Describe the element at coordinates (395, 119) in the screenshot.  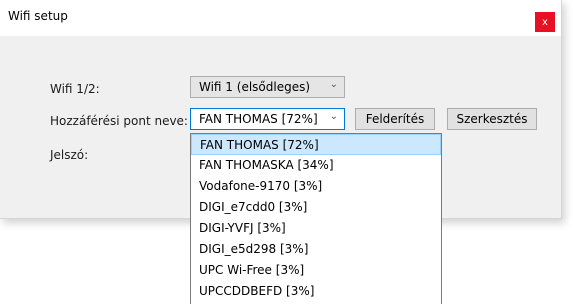
I see `discover-button: Felderítés` at that location.